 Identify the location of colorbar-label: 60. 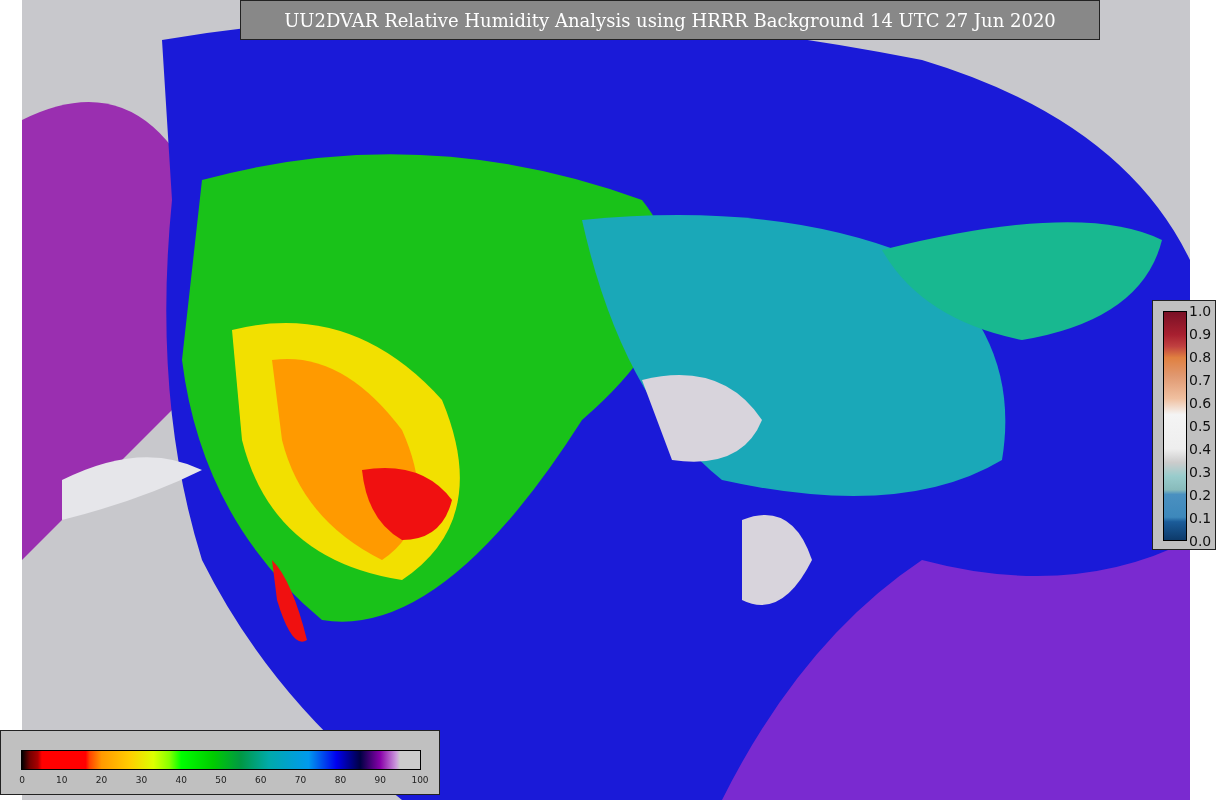
(261, 780).